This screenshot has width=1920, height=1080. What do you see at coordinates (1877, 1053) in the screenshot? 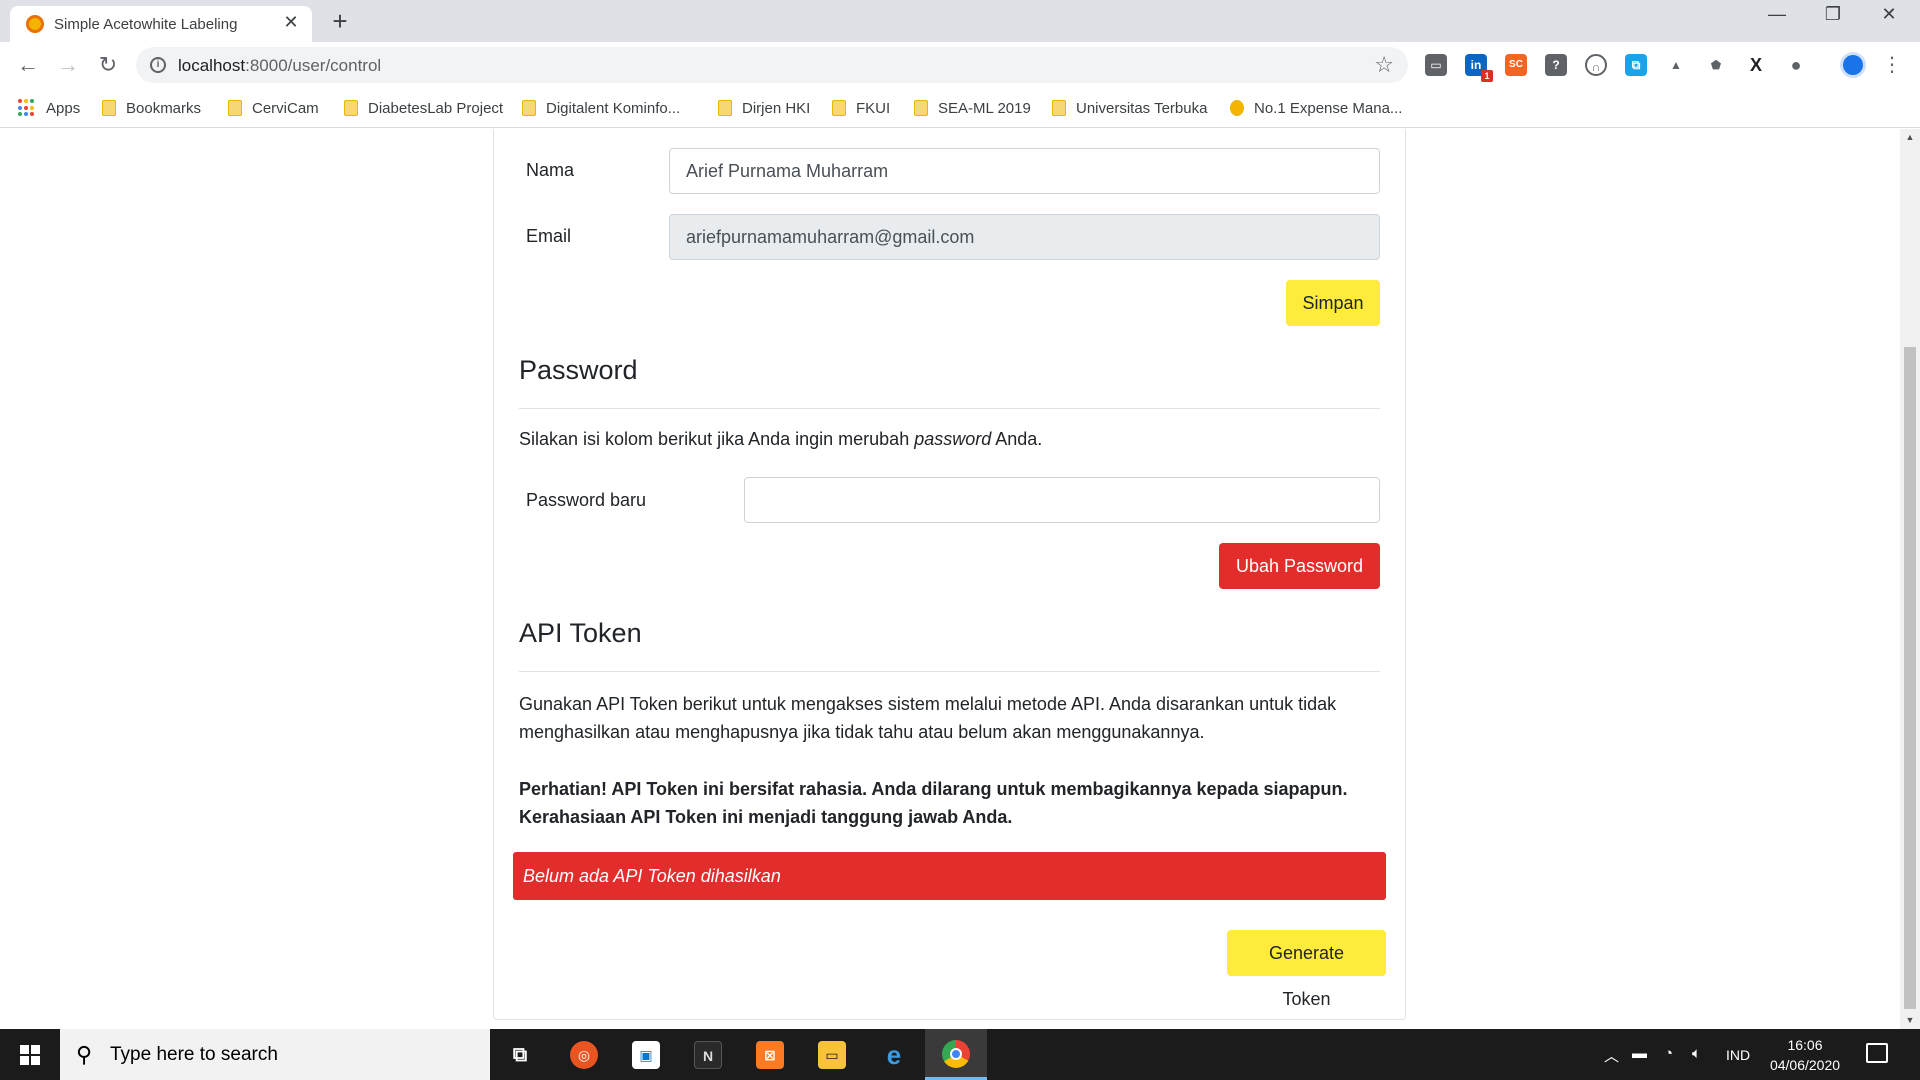
I see `notifications-icon` at bounding box center [1877, 1053].